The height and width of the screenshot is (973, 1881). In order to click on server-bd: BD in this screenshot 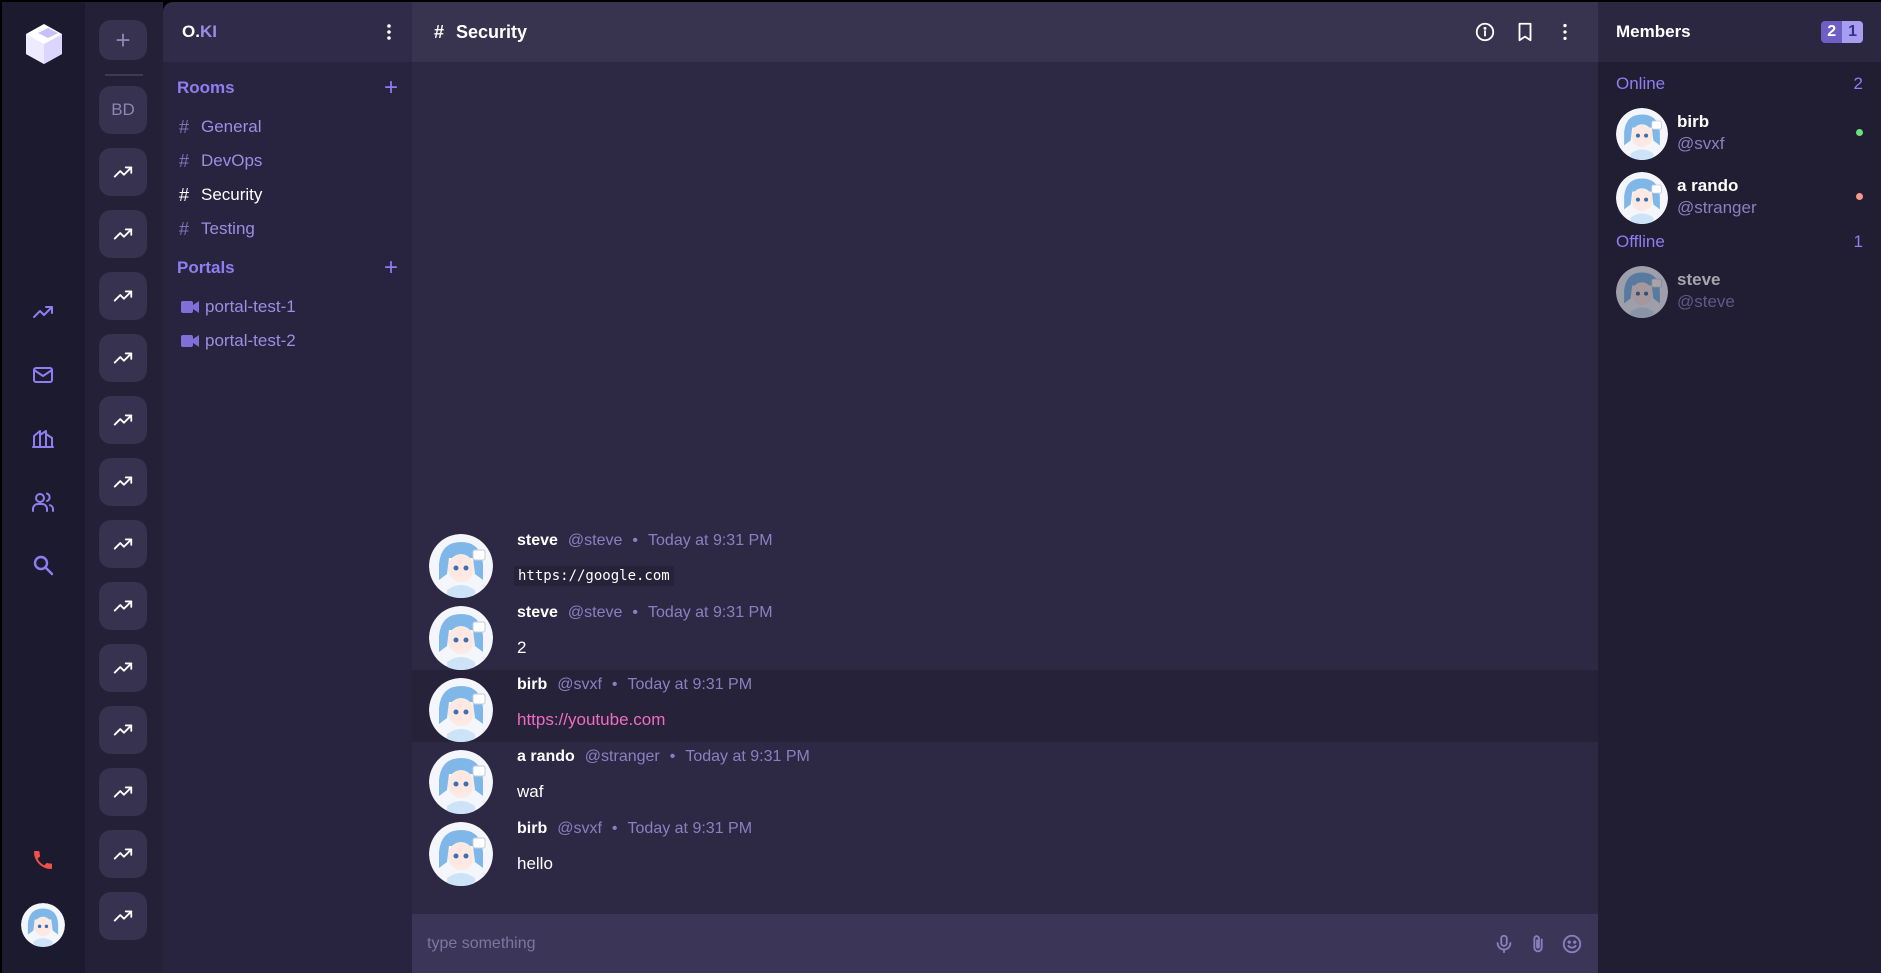, I will do `click(123, 110)`.